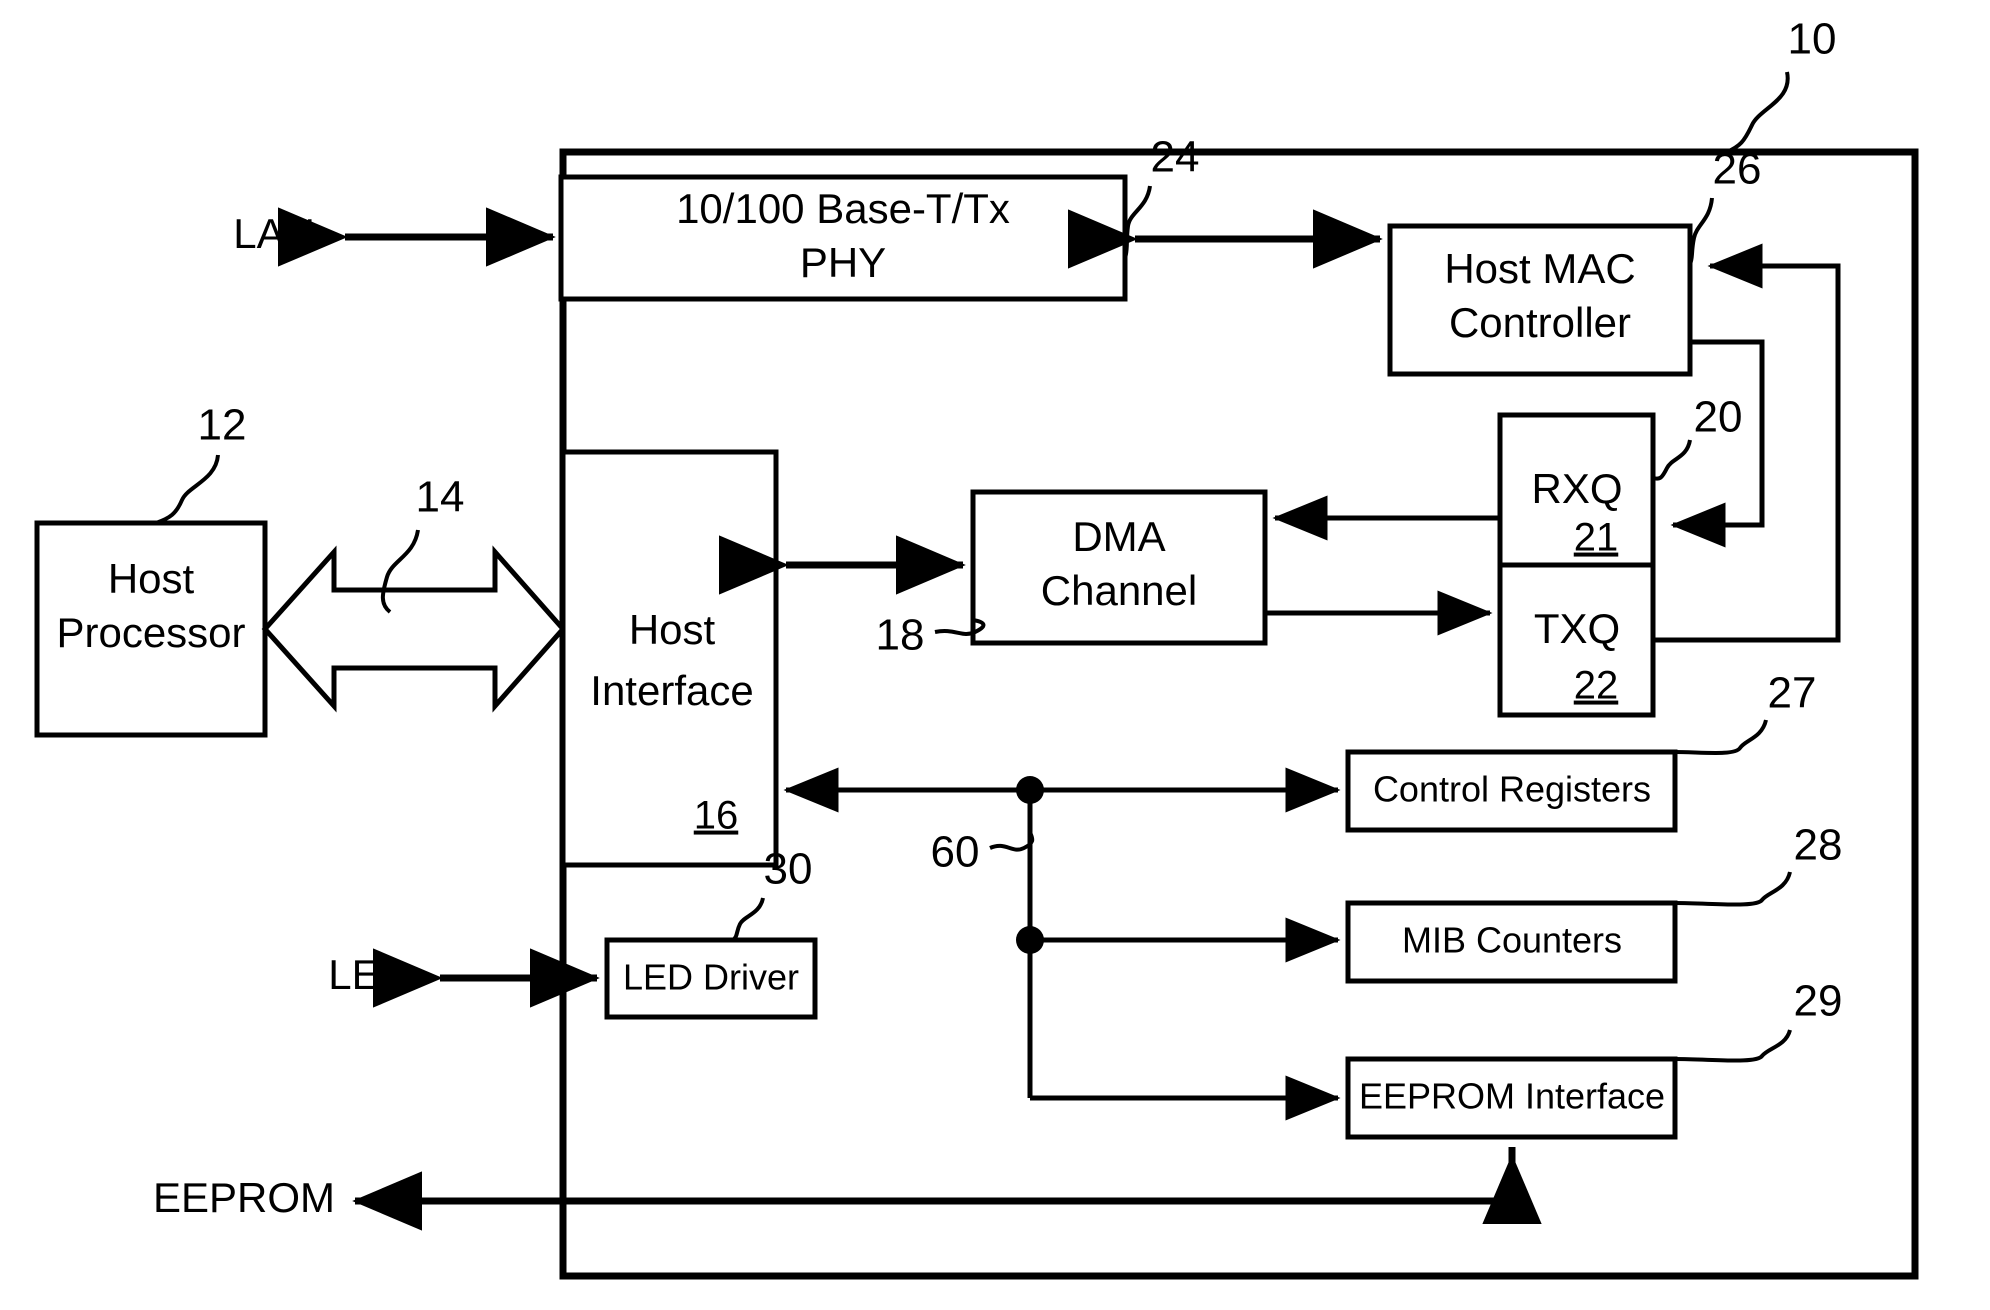 This screenshot has width=1990, height=1310. I want to click on dma-label-line1: DMA, so click(1118, 536).